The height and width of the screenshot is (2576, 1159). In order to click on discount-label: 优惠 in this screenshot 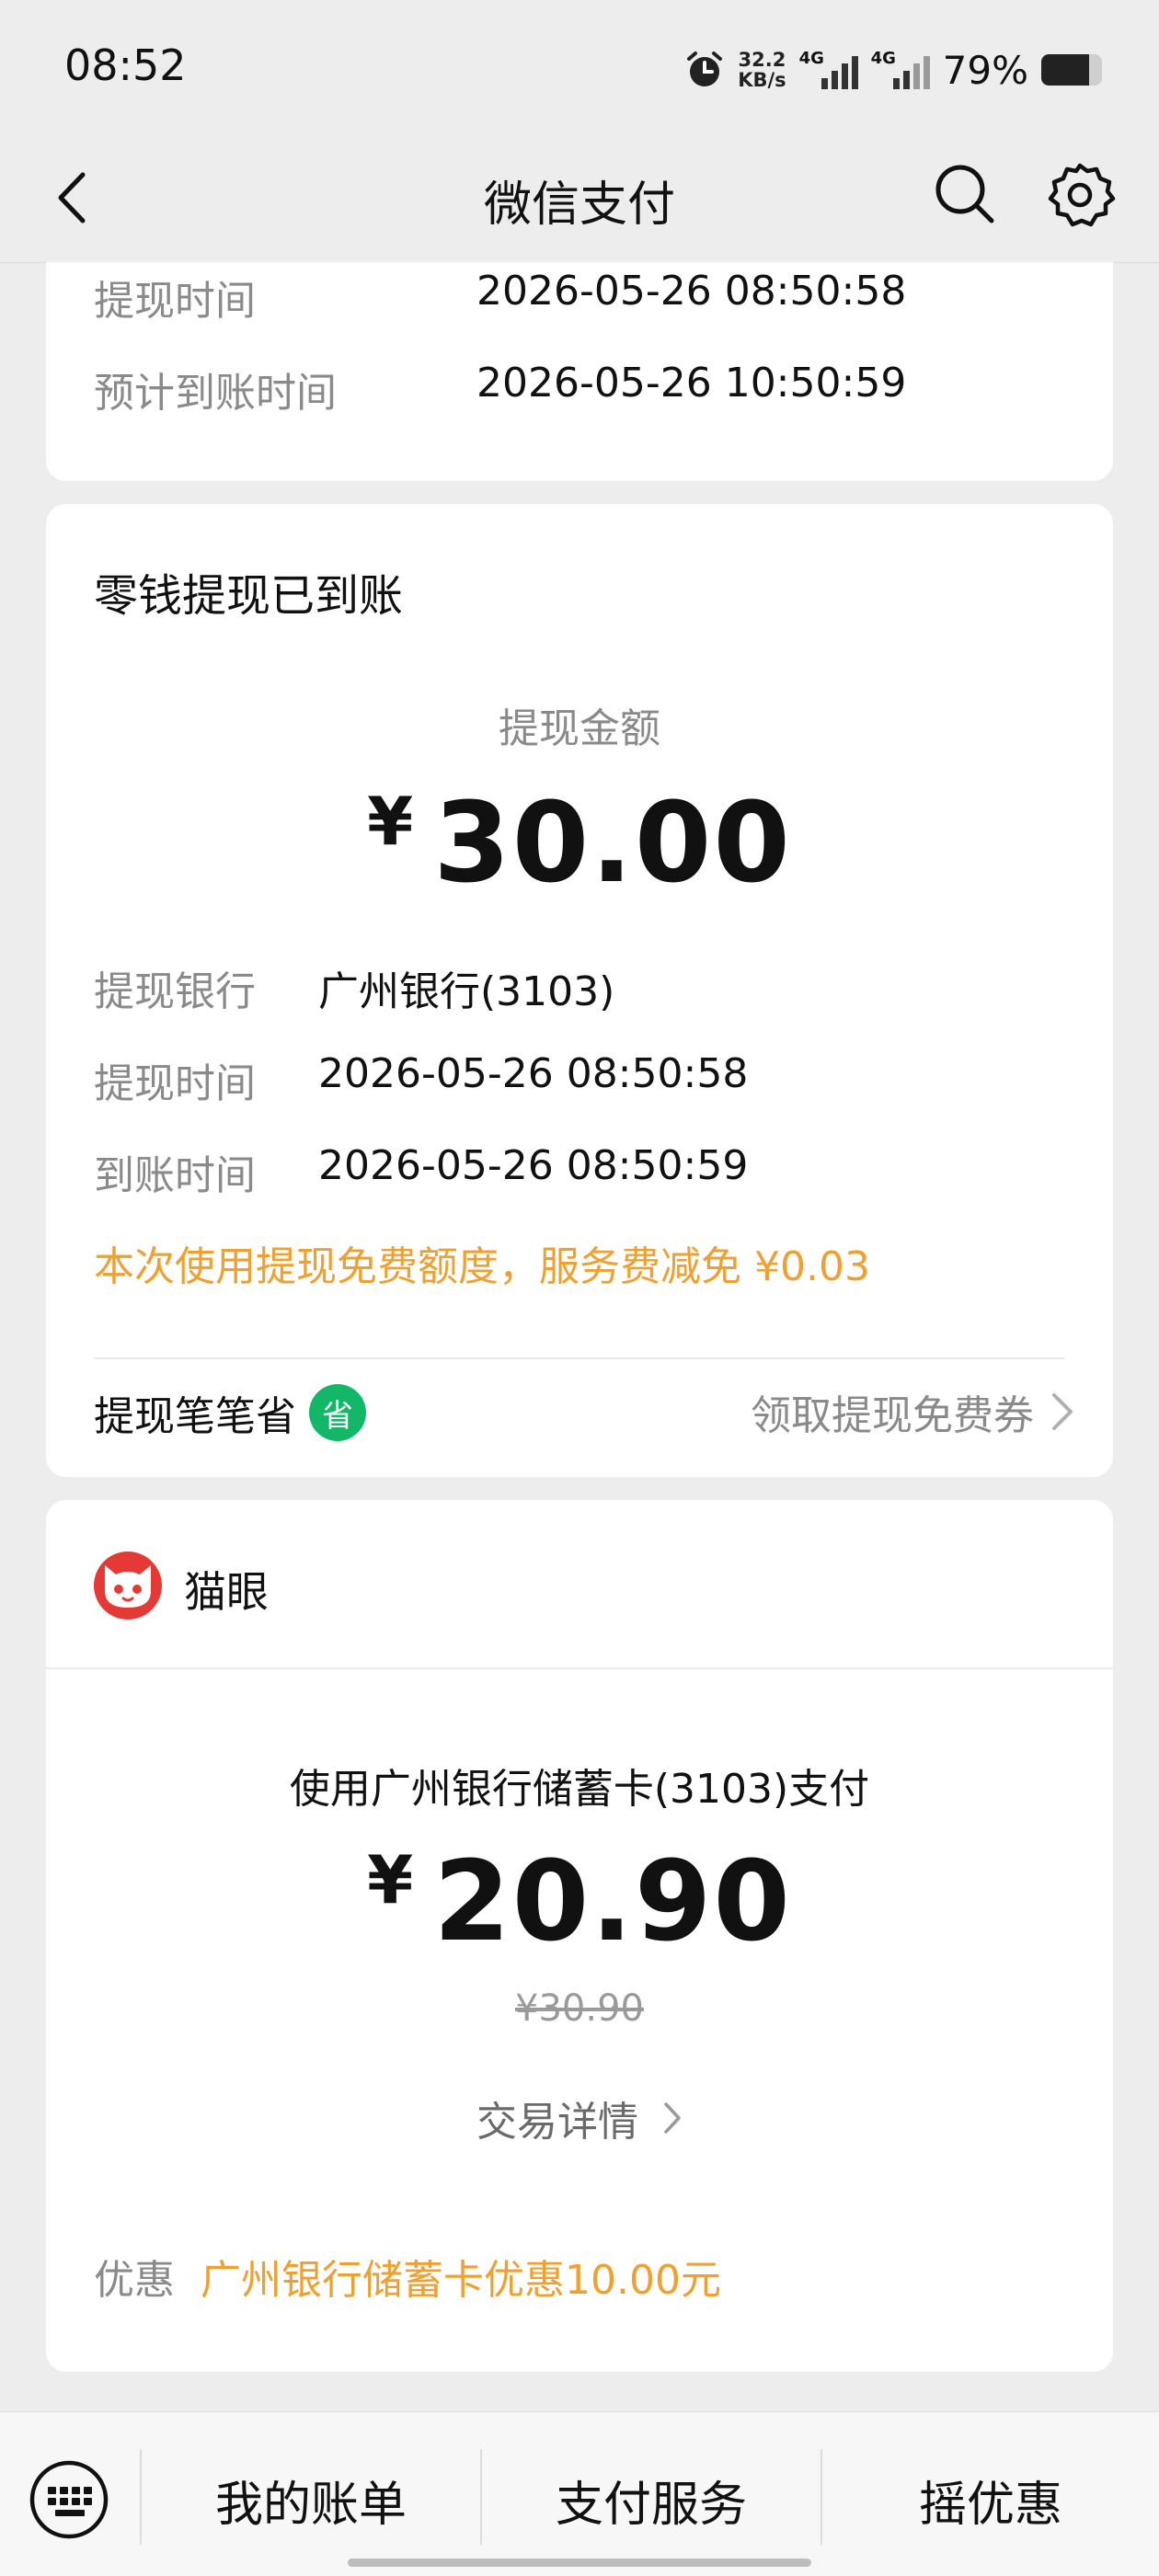, I will do `click(134, 2281)`.